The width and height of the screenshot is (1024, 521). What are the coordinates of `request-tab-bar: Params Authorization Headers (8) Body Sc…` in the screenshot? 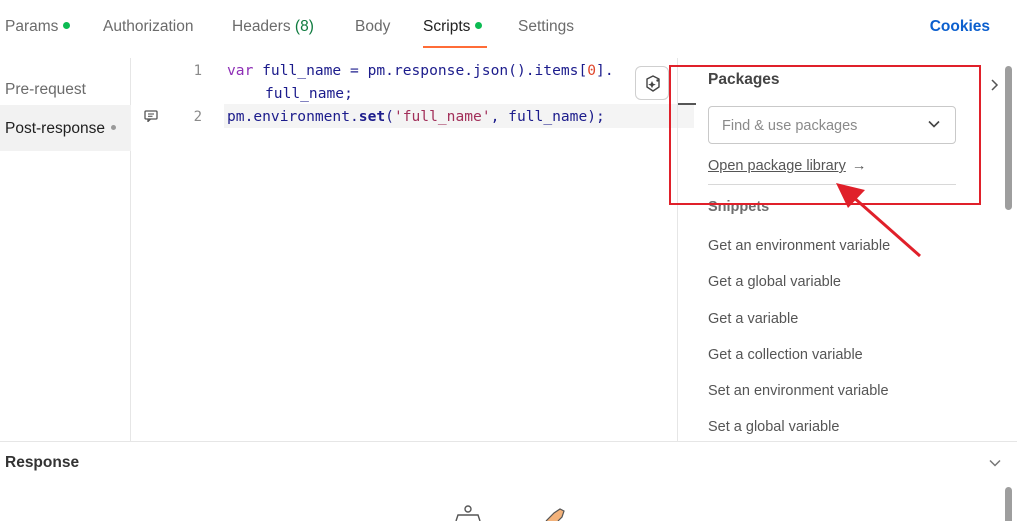 It's located at (512, 26).